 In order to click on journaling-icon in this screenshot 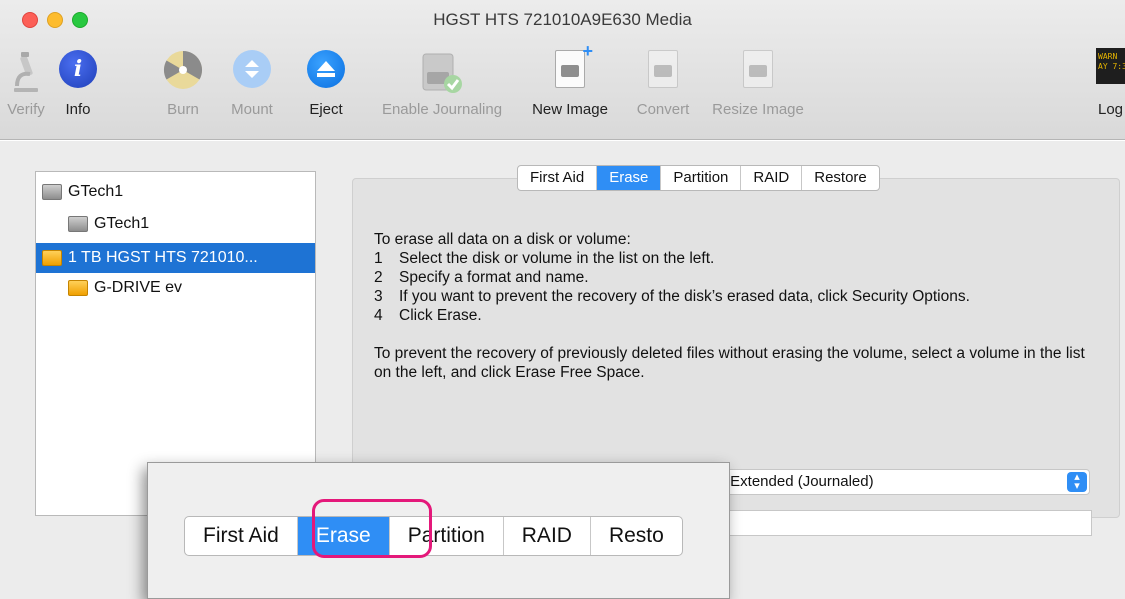, I will do `click(442, 74)`.